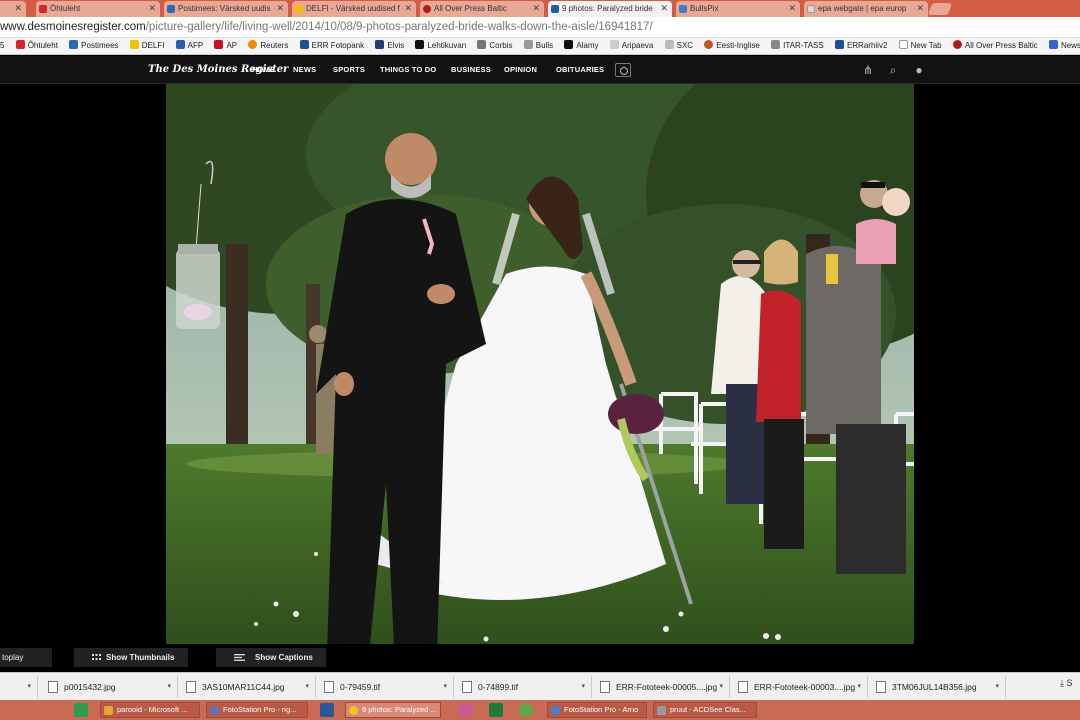  I want to click on download-item: 0-79459.tif ▾, so click(387, 687).